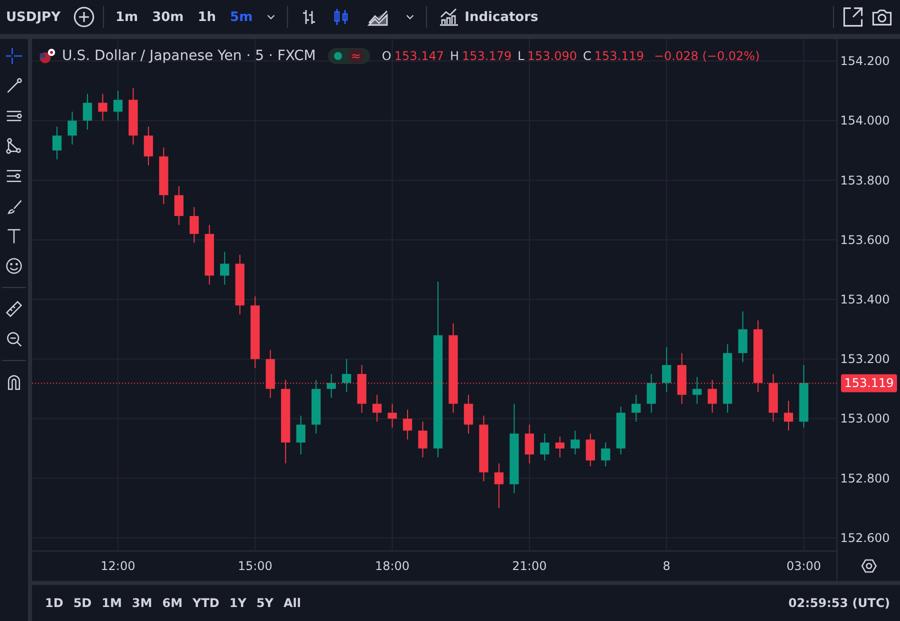 The image size is (900, 621). What do you see at coordinates (448, 17) in the screenshot?
I see `indicators-icon` at bounding box center [448, 17].